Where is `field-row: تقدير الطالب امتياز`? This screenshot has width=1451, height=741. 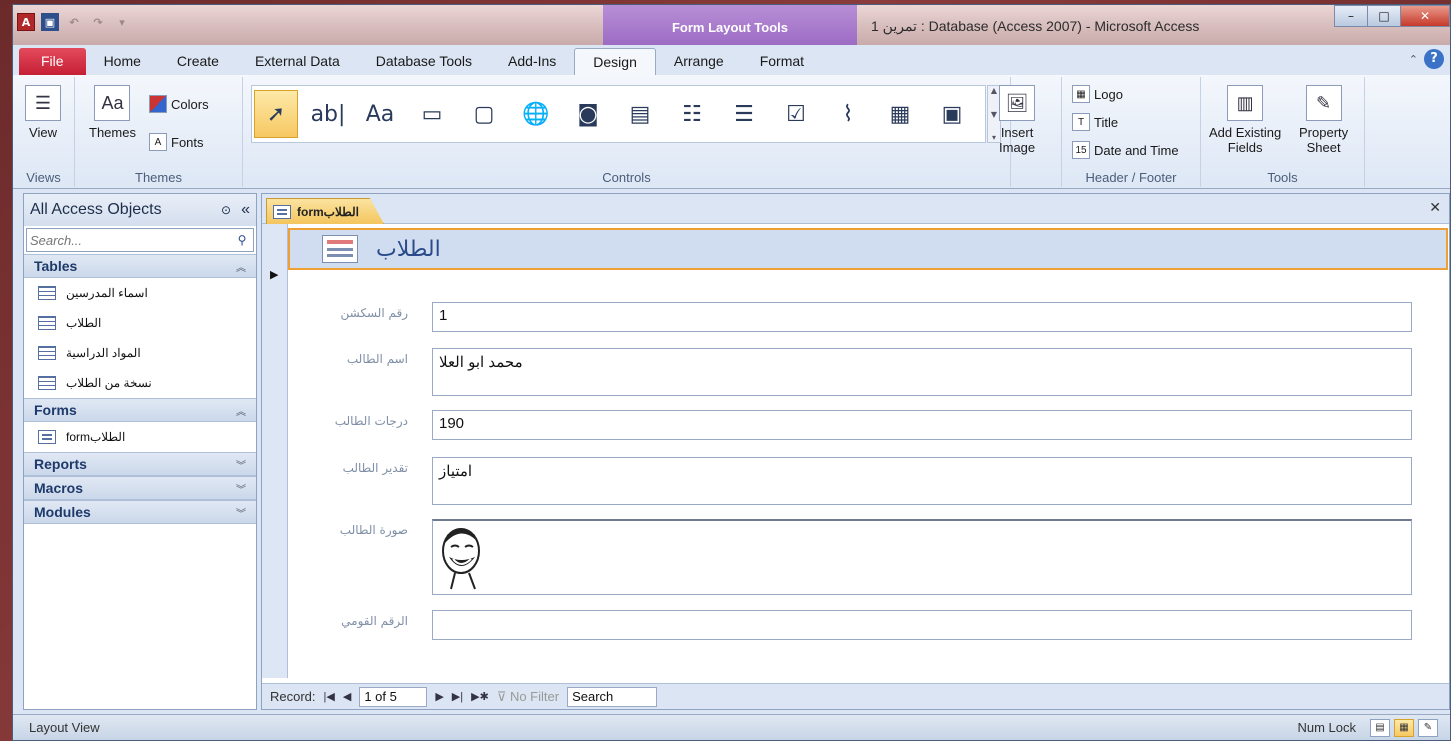
field-row: تقدير الطالب امتياز is located at coordinates (868, 482).